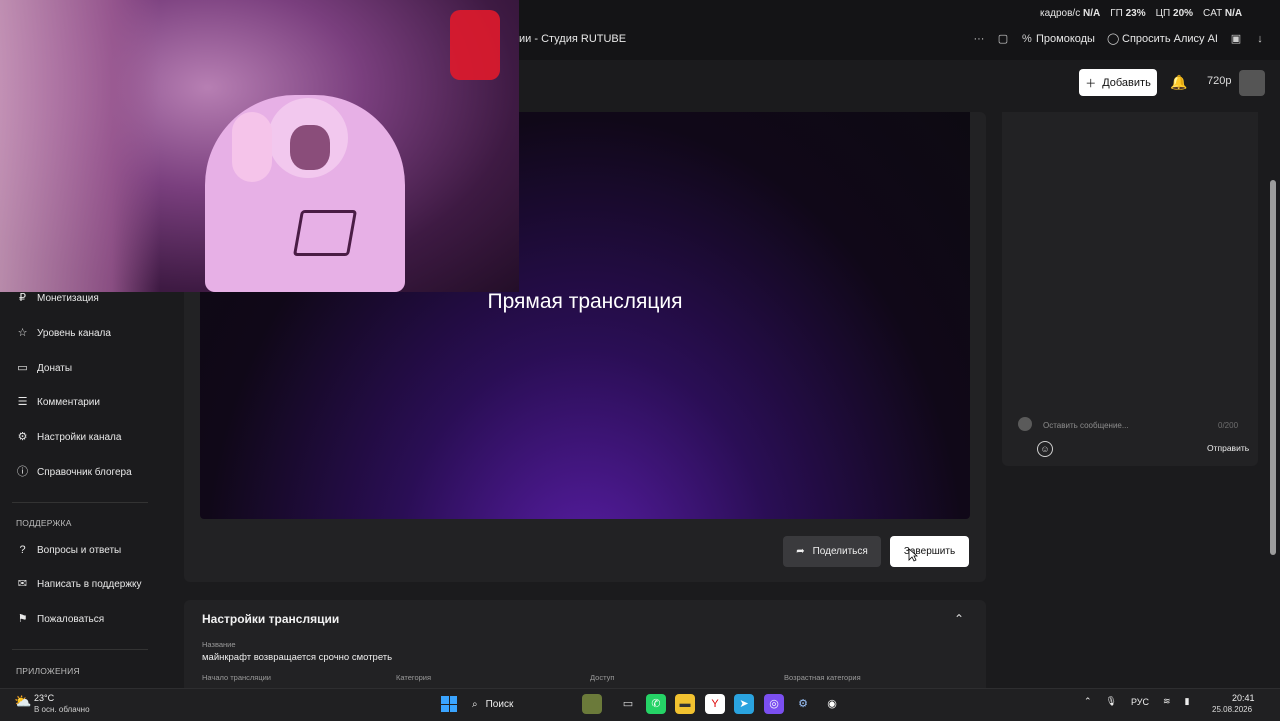 This screenshot has width=1280, height=721. I want to click on quality-label: 720p, so click(1219, 81).